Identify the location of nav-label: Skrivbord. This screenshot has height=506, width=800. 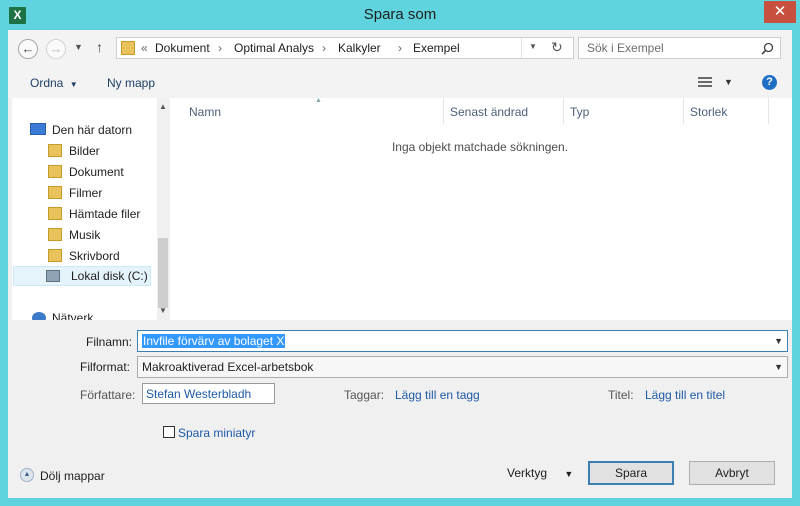
(94, 256).